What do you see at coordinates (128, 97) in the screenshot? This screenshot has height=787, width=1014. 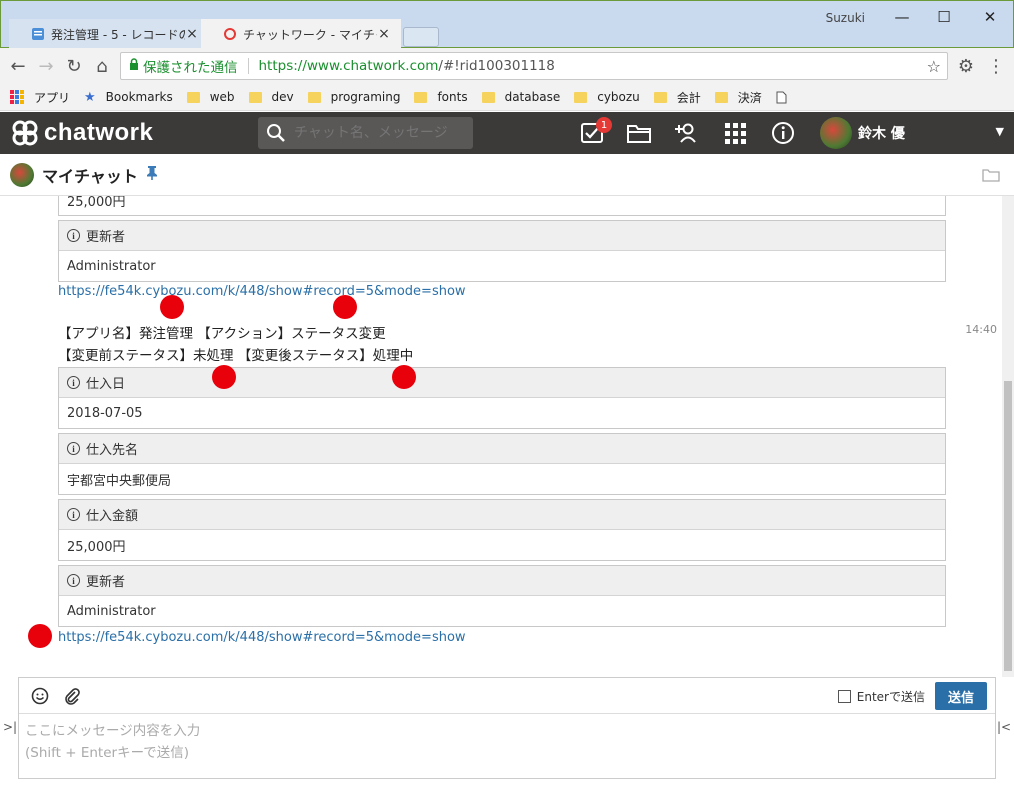 I see `bookmark-bookmarks: ★ Bookmarks` at bounding box center [128, 97].